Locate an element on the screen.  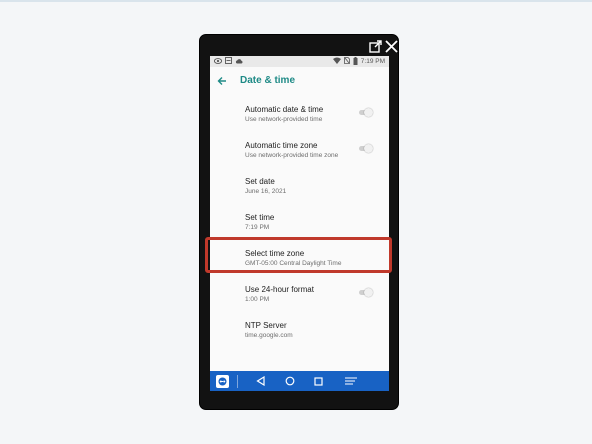
navigation-bar is located at coordinates (299, 381).